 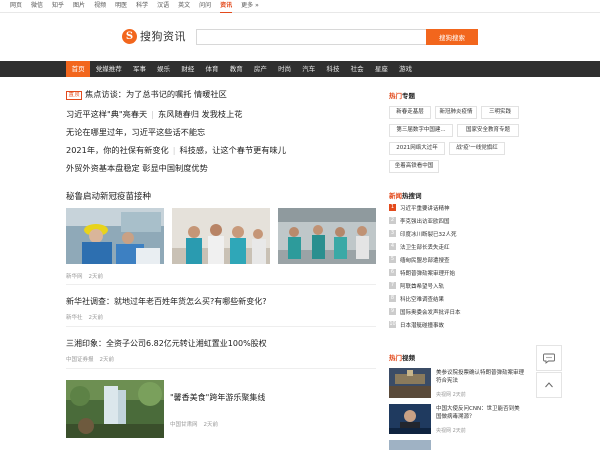 I want to click on rank-badge: 3, so click(x=392, y=233).